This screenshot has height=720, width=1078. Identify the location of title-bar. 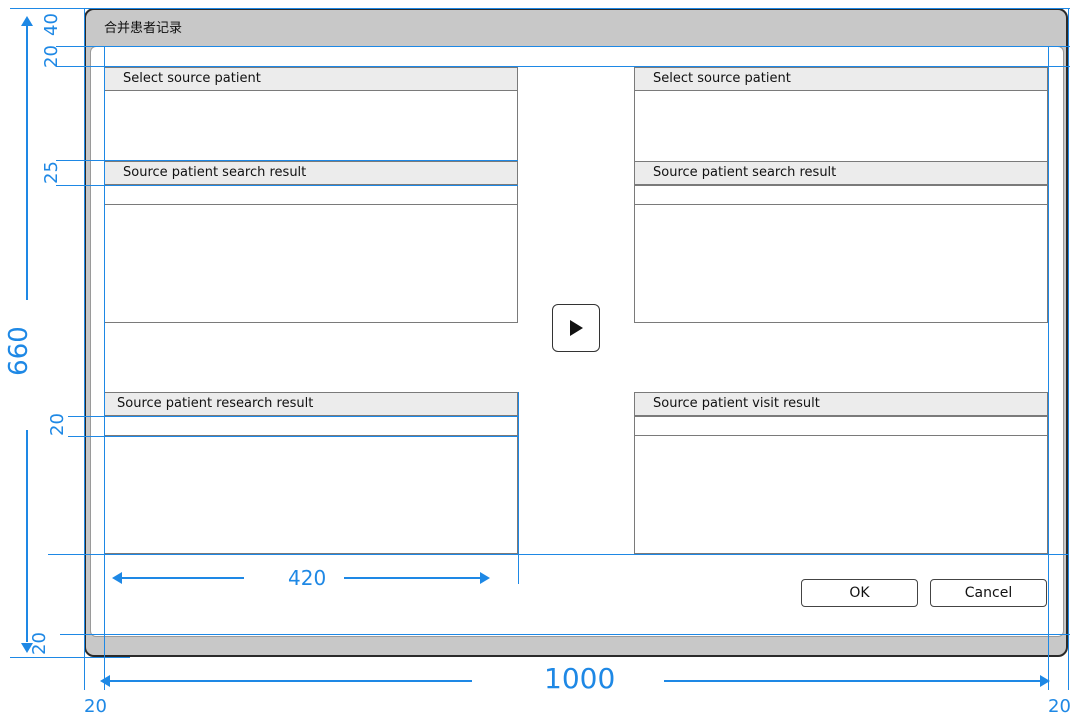
(576, 27).